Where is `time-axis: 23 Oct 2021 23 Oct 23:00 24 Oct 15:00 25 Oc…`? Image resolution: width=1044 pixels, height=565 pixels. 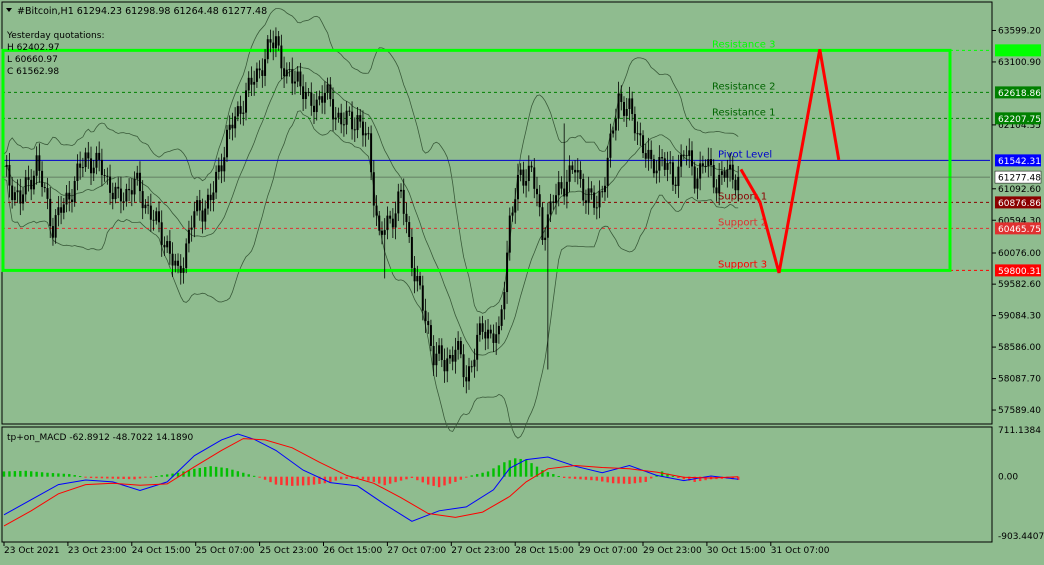 time-axis: 23 Oct 2021 23 Oct 23:00 24 Oct 15:00 25 Oc… is located at coordinates (416, 549).